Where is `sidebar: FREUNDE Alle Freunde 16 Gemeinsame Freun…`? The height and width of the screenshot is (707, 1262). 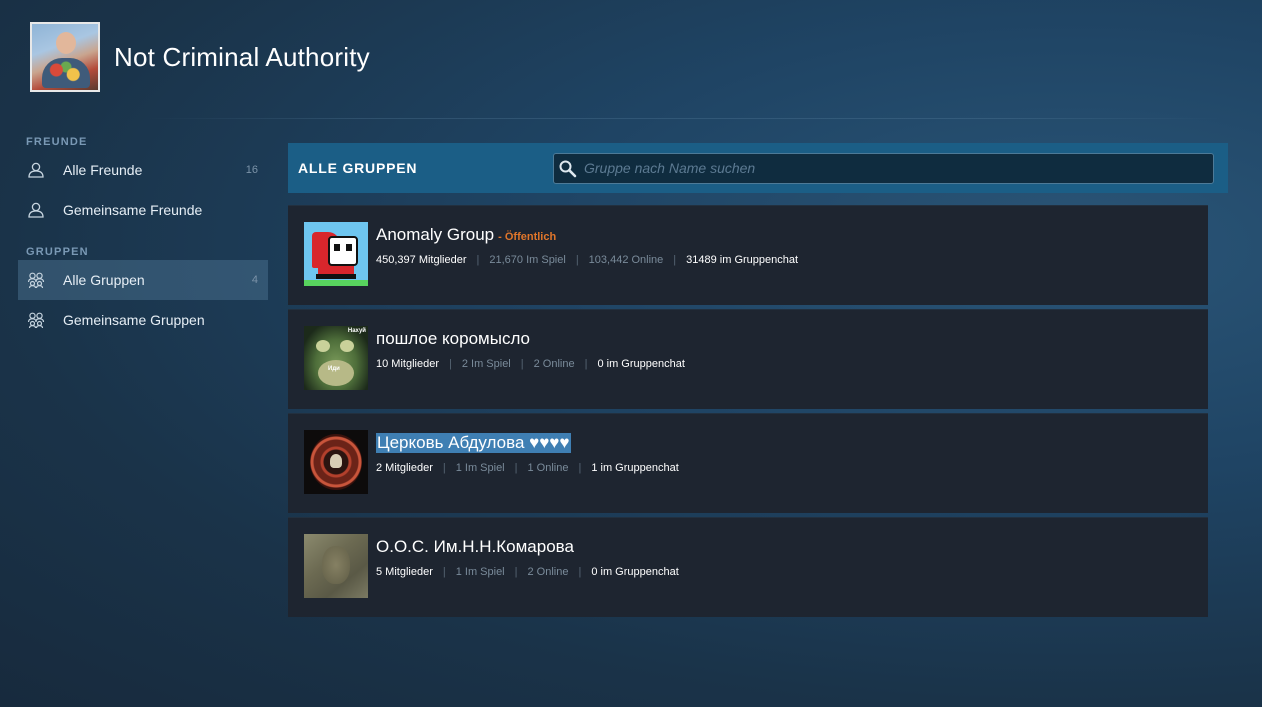 sidebar: FREUNDE Alle Freunde 16 Gemeinsame Freun… is located at coordinates (143, 234).